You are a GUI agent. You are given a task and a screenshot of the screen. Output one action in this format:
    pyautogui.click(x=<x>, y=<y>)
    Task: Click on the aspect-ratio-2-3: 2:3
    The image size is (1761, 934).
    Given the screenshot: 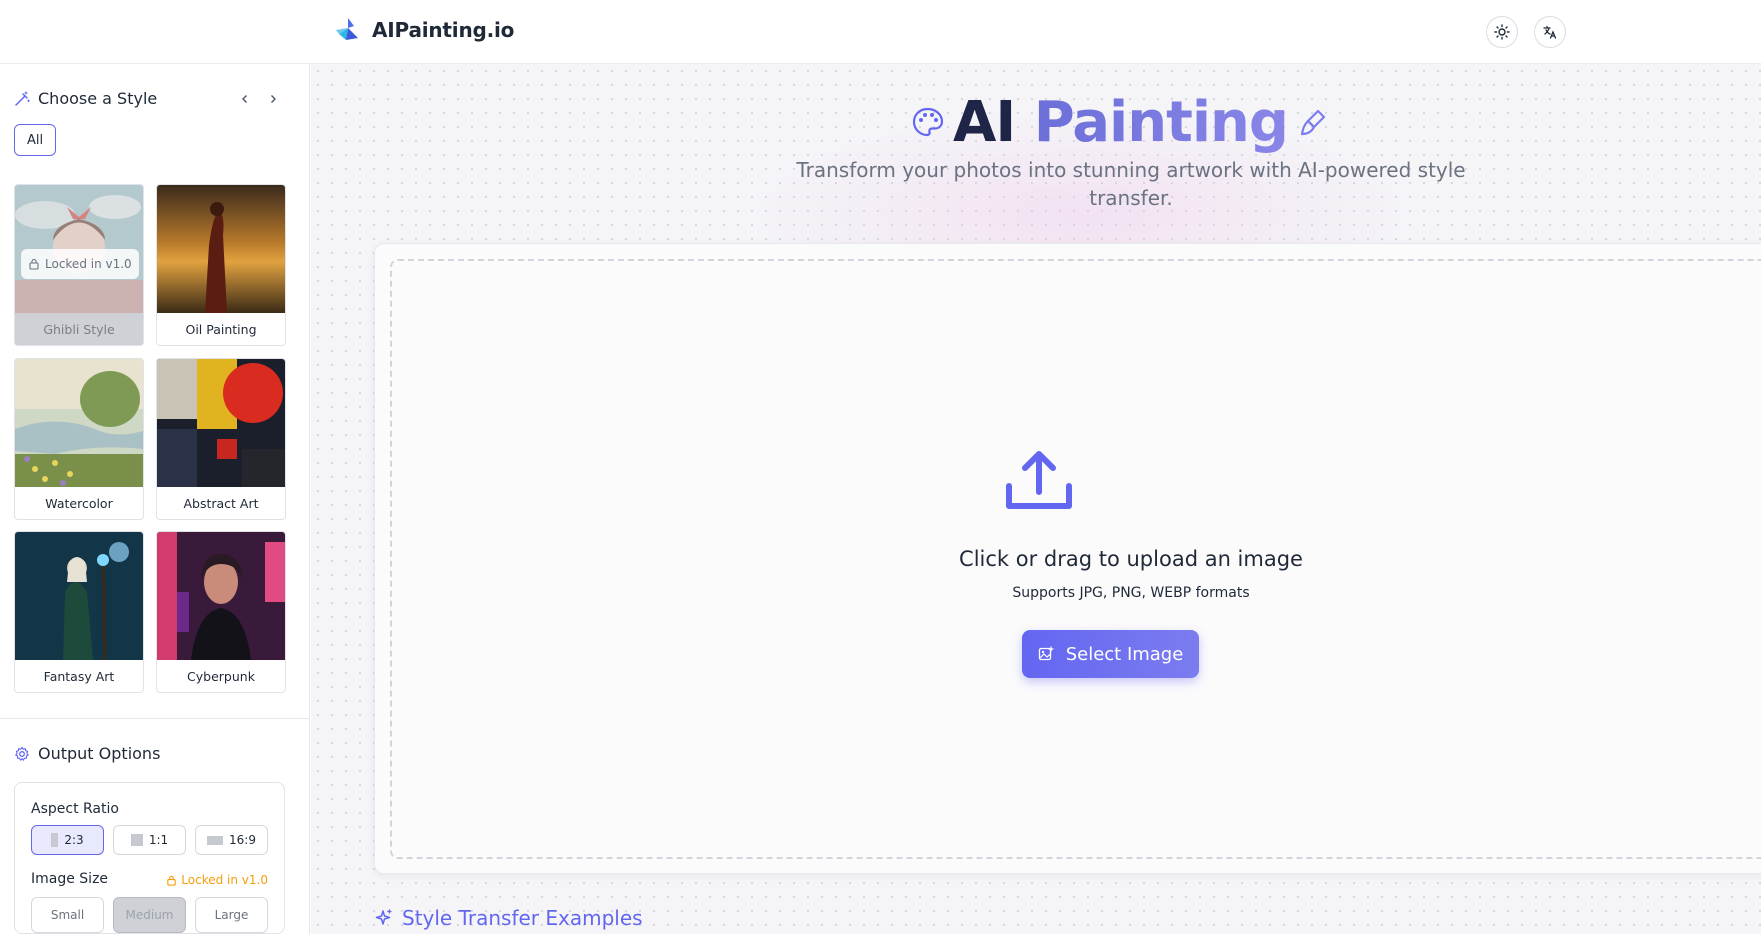 What is the action you would take?
    pyautogui.click(x=67, y=840)
    